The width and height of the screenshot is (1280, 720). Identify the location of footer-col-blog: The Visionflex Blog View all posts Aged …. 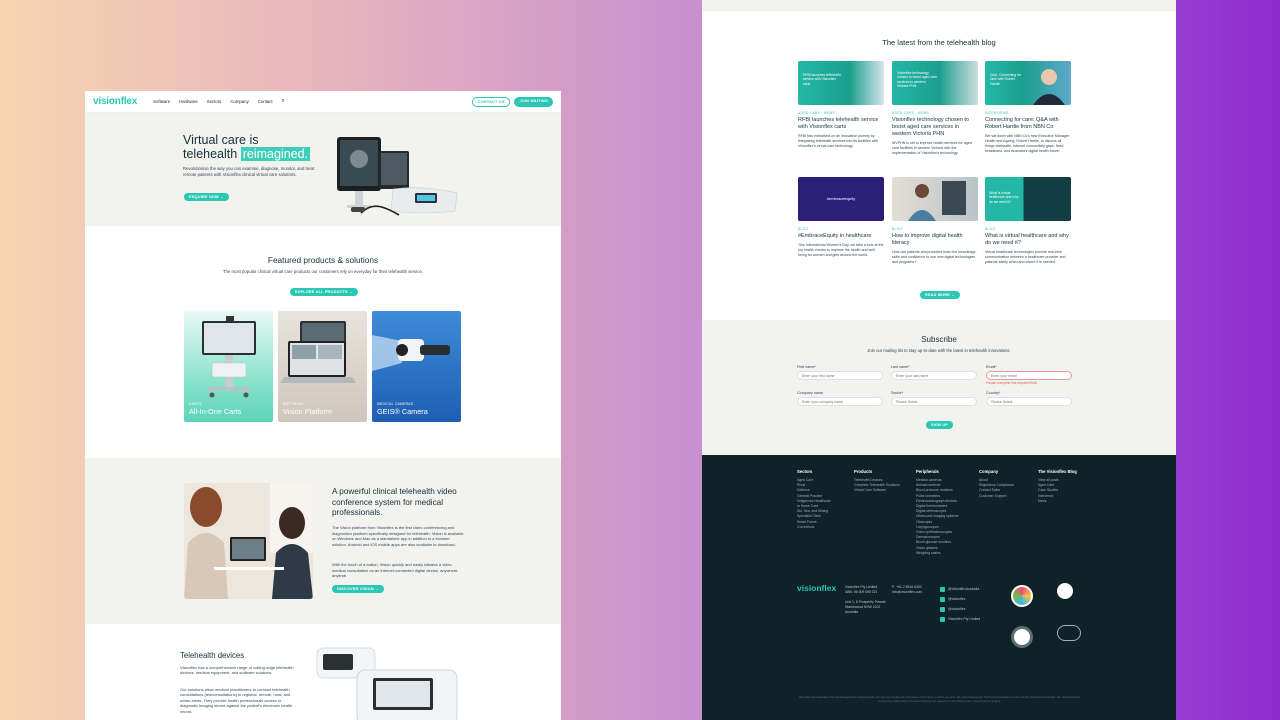
(1057, 486).